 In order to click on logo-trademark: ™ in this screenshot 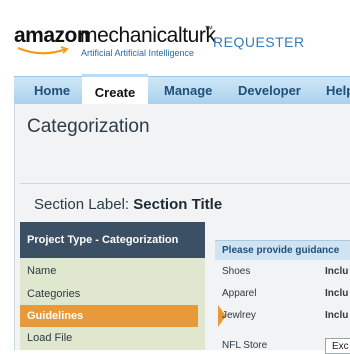, I will do `click(208, 29)`.